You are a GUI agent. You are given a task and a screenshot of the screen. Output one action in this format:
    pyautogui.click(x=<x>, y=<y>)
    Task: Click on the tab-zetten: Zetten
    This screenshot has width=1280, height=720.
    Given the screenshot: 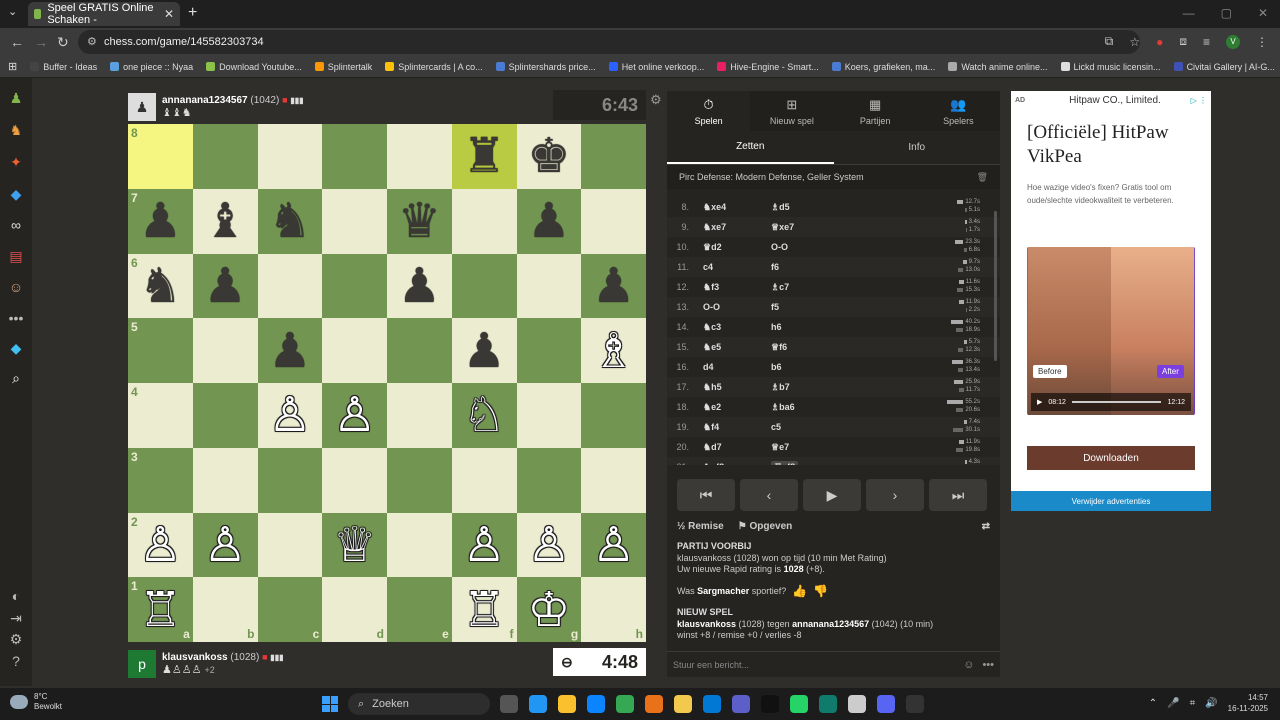 What is the action you would take?
    pyautogui.click(x=750, y=147)
    